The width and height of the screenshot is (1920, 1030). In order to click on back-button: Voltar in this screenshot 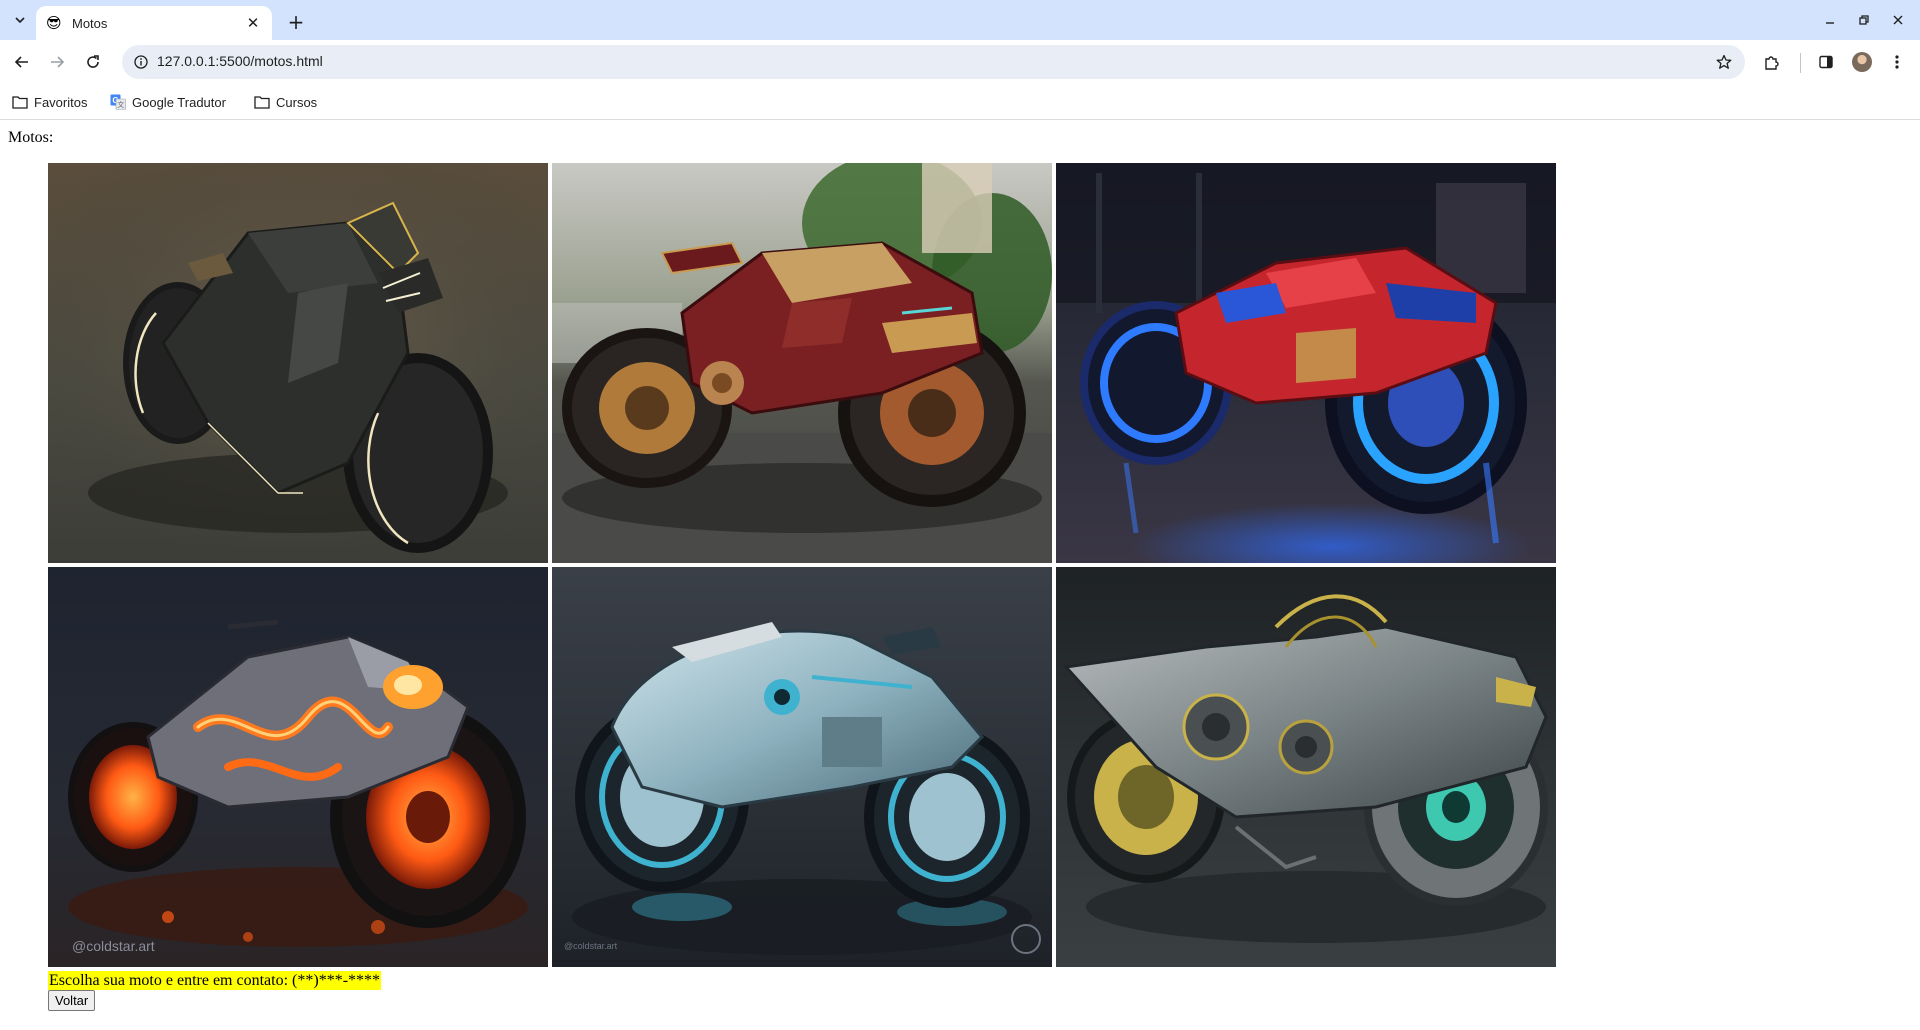, I will do `click(72, 1000)`.